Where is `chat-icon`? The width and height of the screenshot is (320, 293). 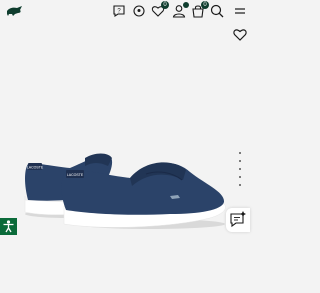
chat-icon is located at coordinates (238, 219).